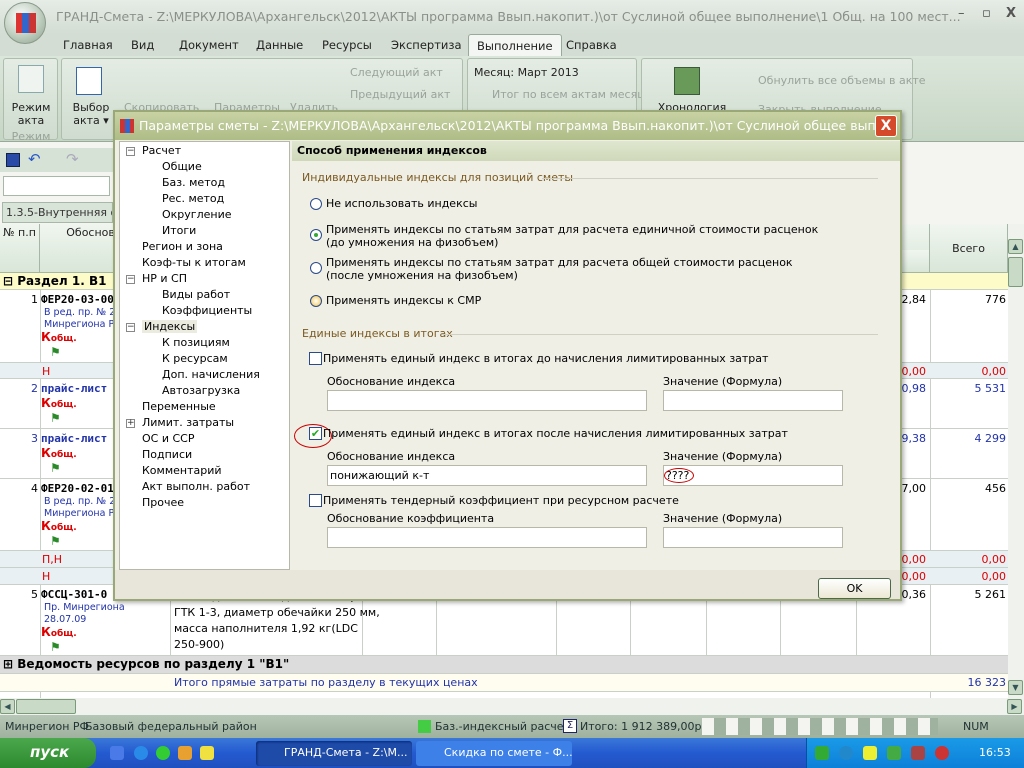 Image resolution: width=1024 pixels, height=768 pixels. What do you see at coordinates (25, 23) in the screenshot?
I see `app-menu-button` at bounding box center [25, 23].